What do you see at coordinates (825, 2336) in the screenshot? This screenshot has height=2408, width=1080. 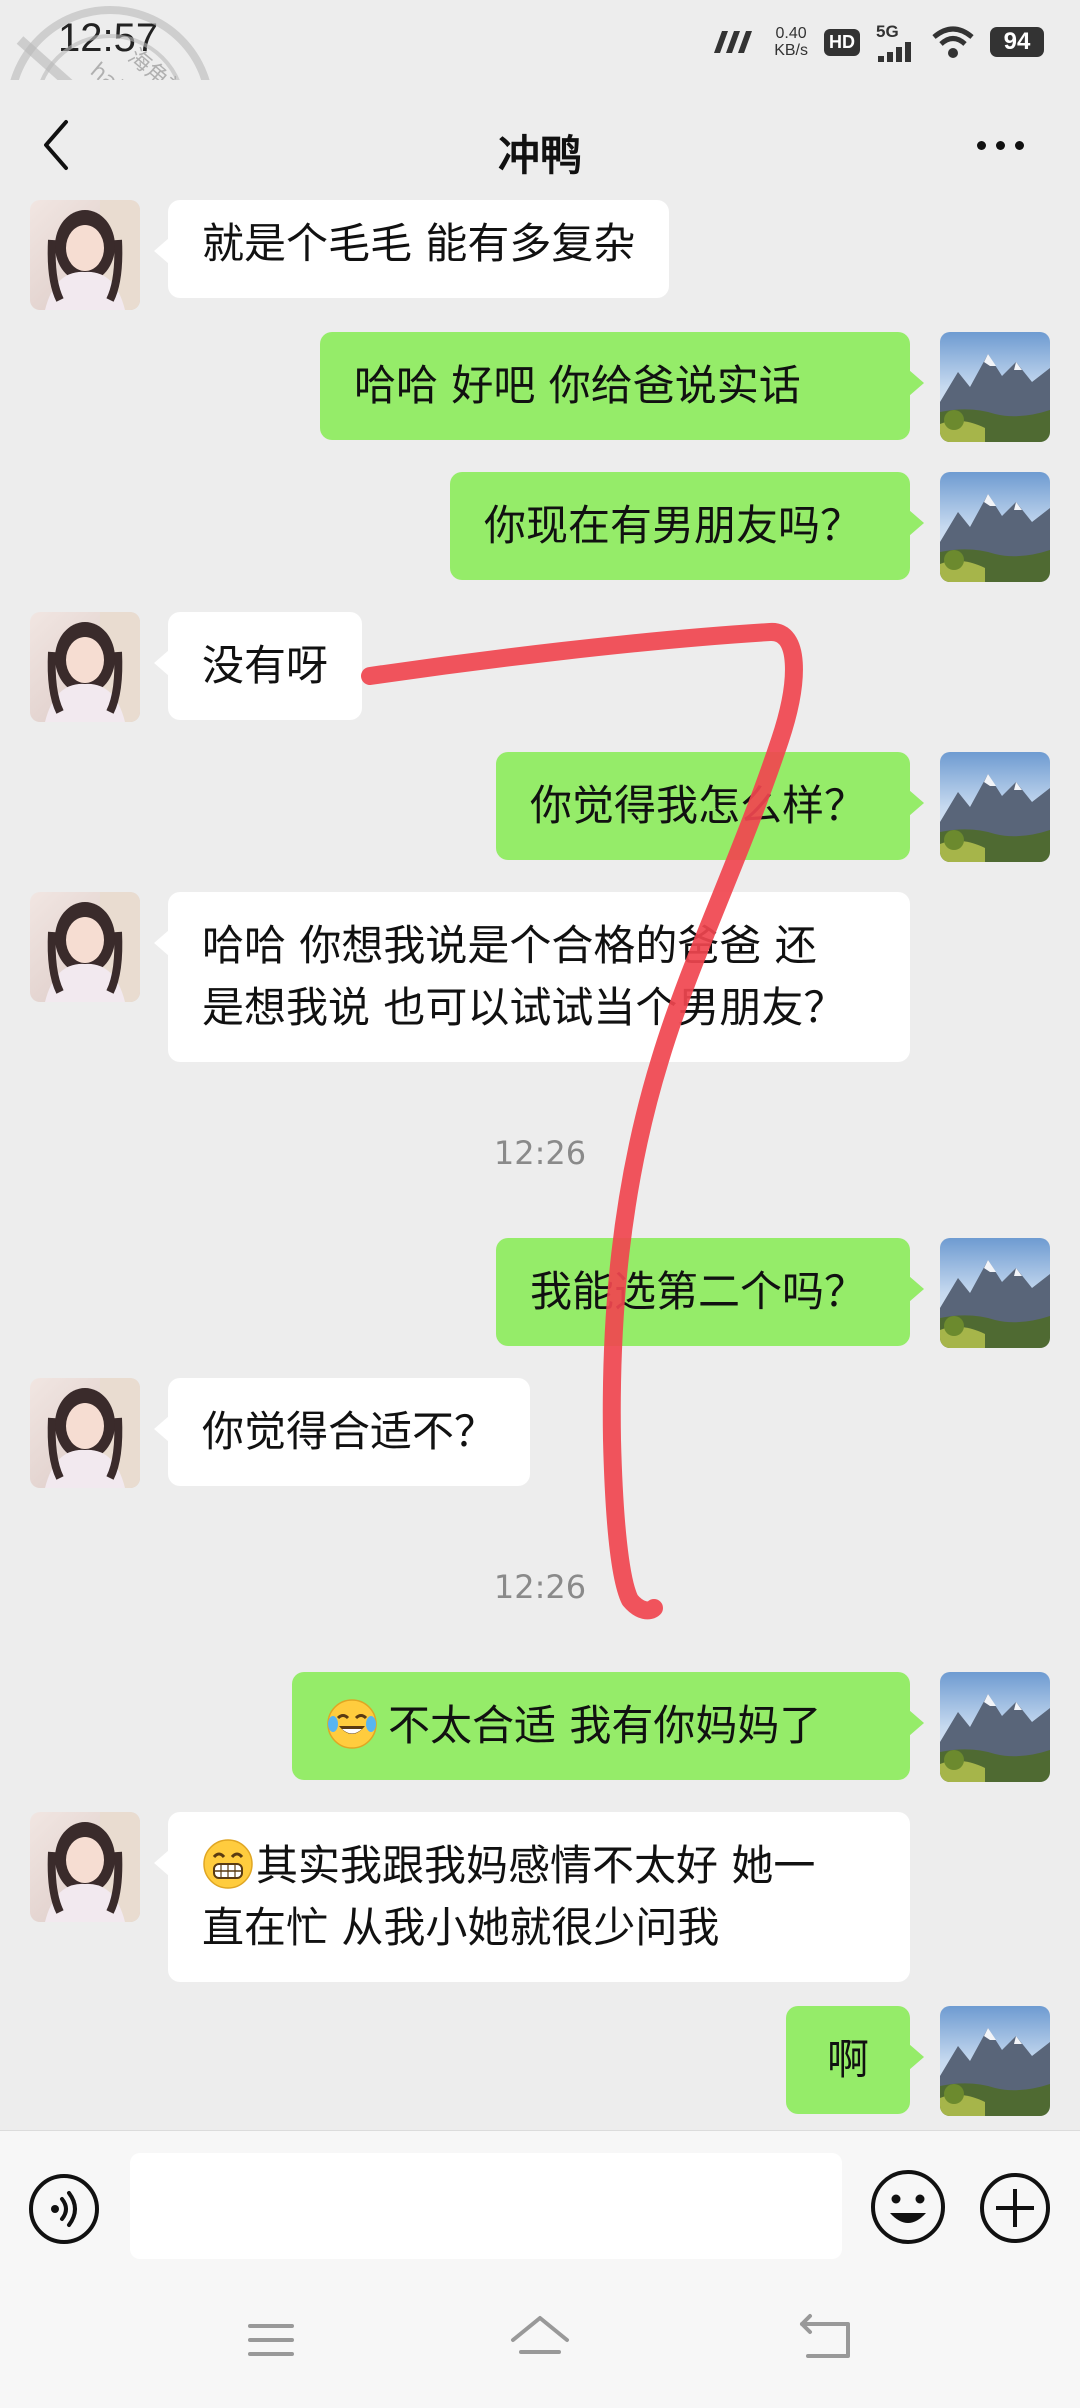 I see `back-arrow-icon` at bounding box center [825, 2336].